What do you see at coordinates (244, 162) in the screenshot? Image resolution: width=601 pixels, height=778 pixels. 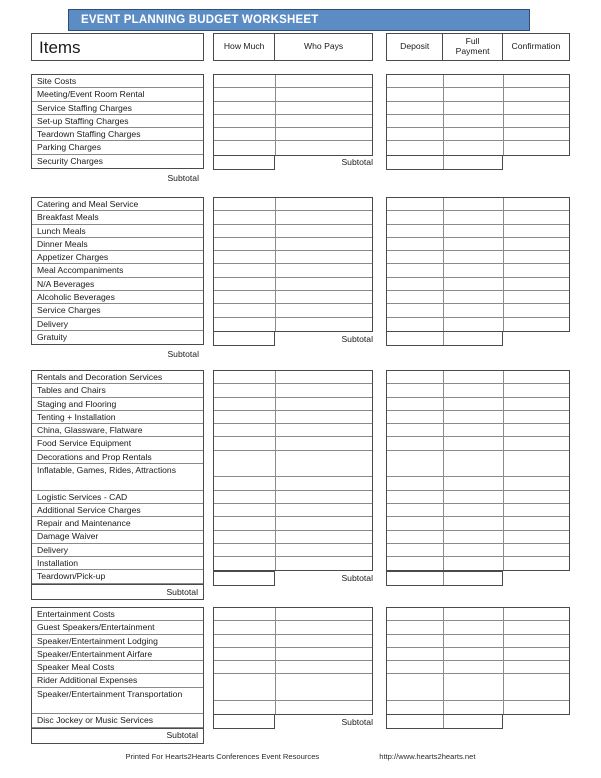 I see `subtotal-box-how-much` at bounding box center [244, 162].